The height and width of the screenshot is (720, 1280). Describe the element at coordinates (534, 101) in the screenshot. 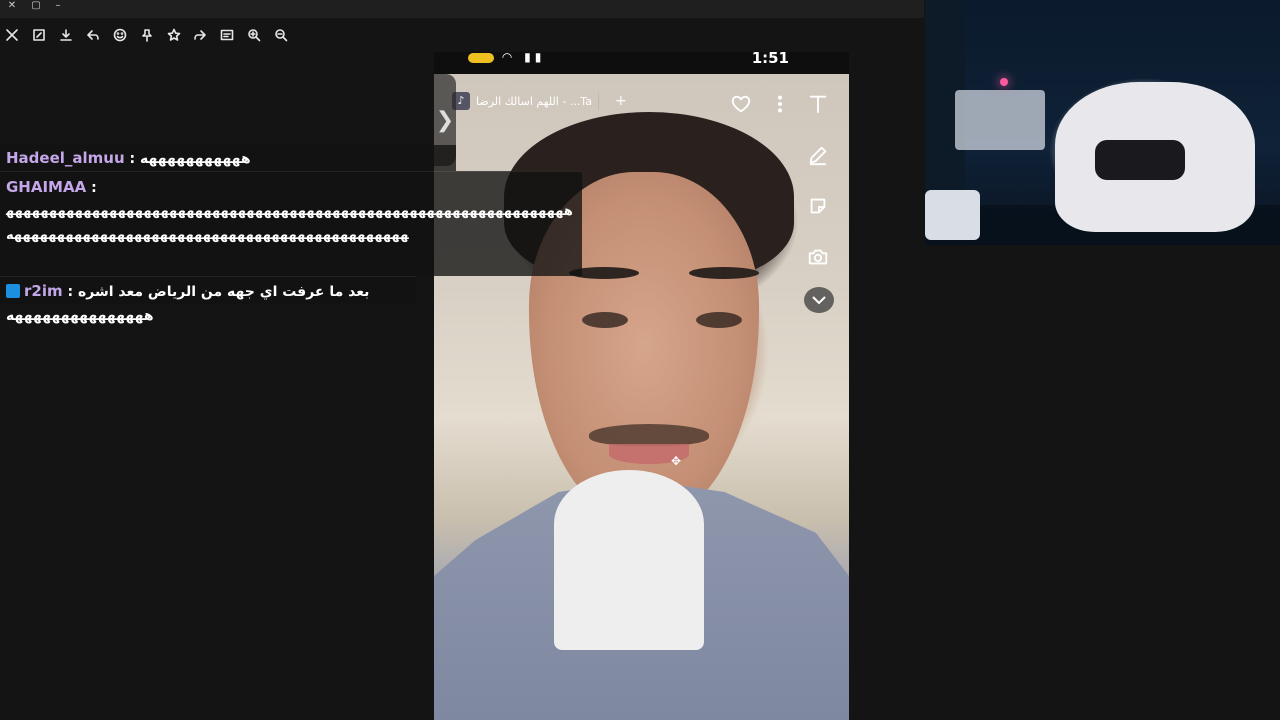

I see `music-title: اللهم اسالك الرضا - ...Ta` at that location.